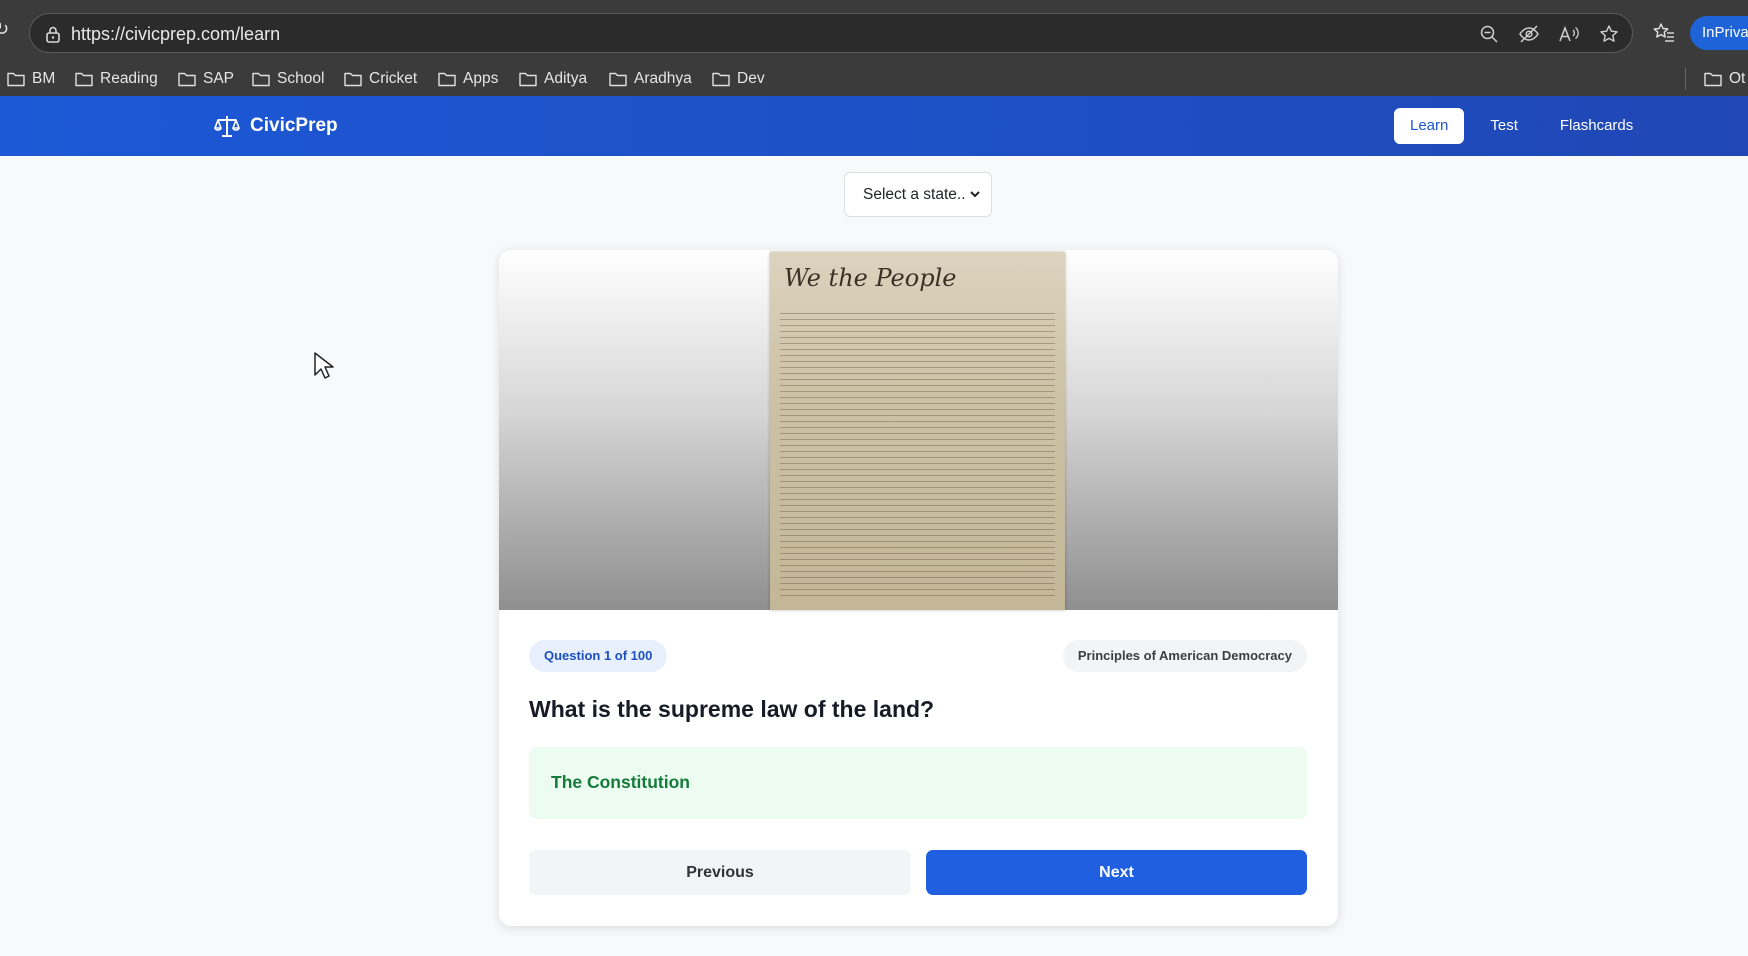 The width and height of the screenshot is (1748, 956). Describe the element at coordinates (219, 78) in the screenshot. I see `bookmark-label: SAP` at that location.